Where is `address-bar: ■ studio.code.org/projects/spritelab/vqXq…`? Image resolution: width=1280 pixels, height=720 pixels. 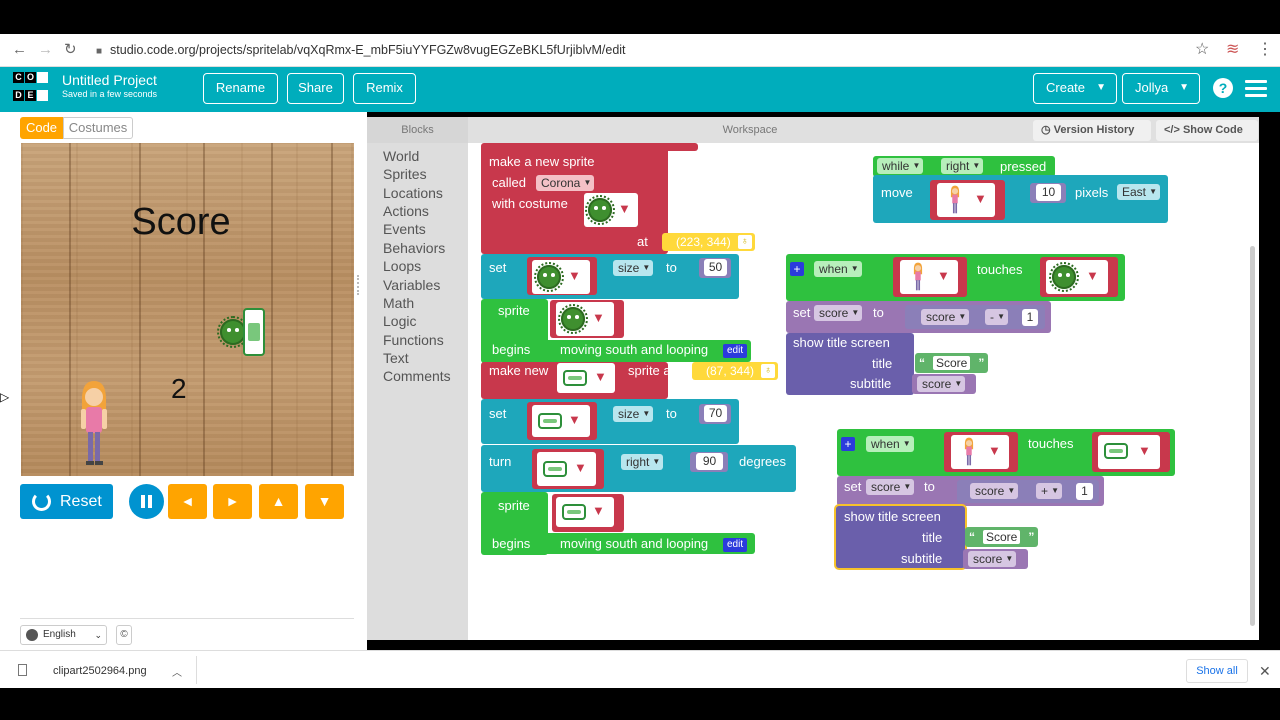
address-bar: ■ studio.code.org/projects/spritelab/vqXq… is located at coordinates (361, 50).